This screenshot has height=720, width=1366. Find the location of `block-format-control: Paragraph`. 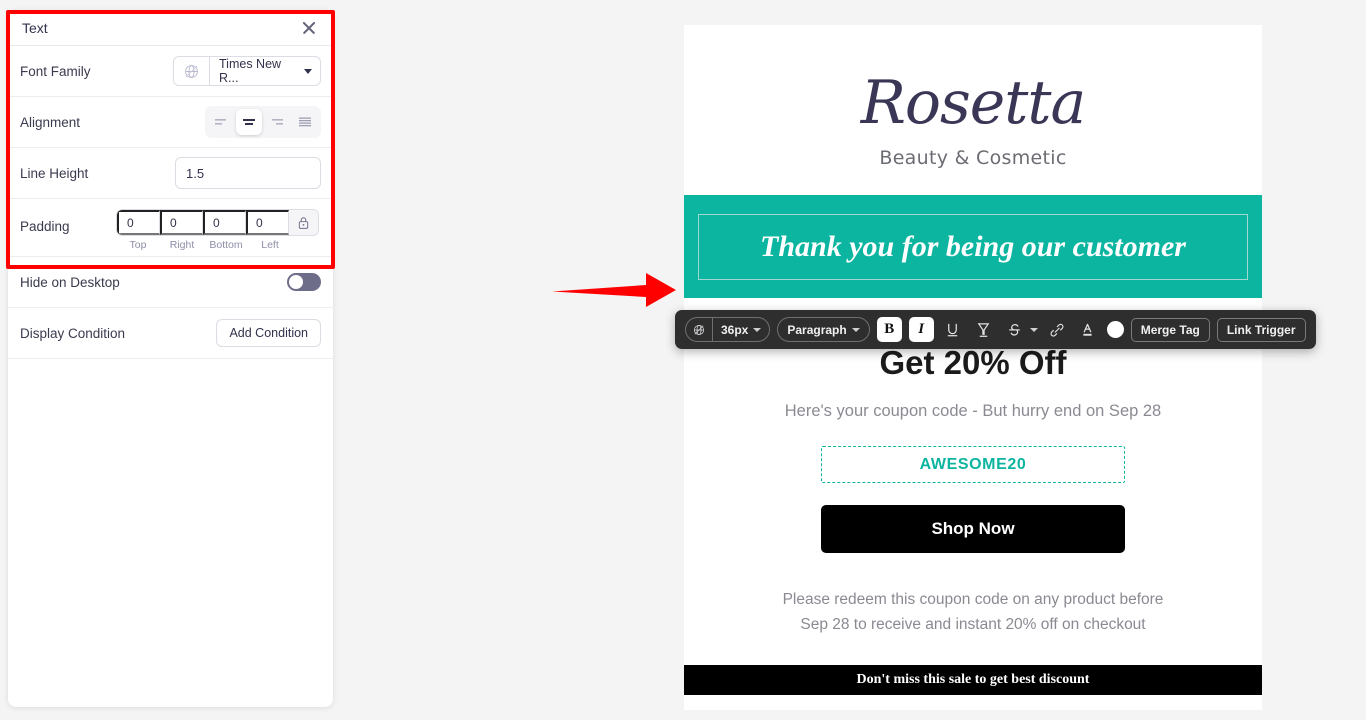

block-format-control: Paragraph is located at coordinates (823, 329).